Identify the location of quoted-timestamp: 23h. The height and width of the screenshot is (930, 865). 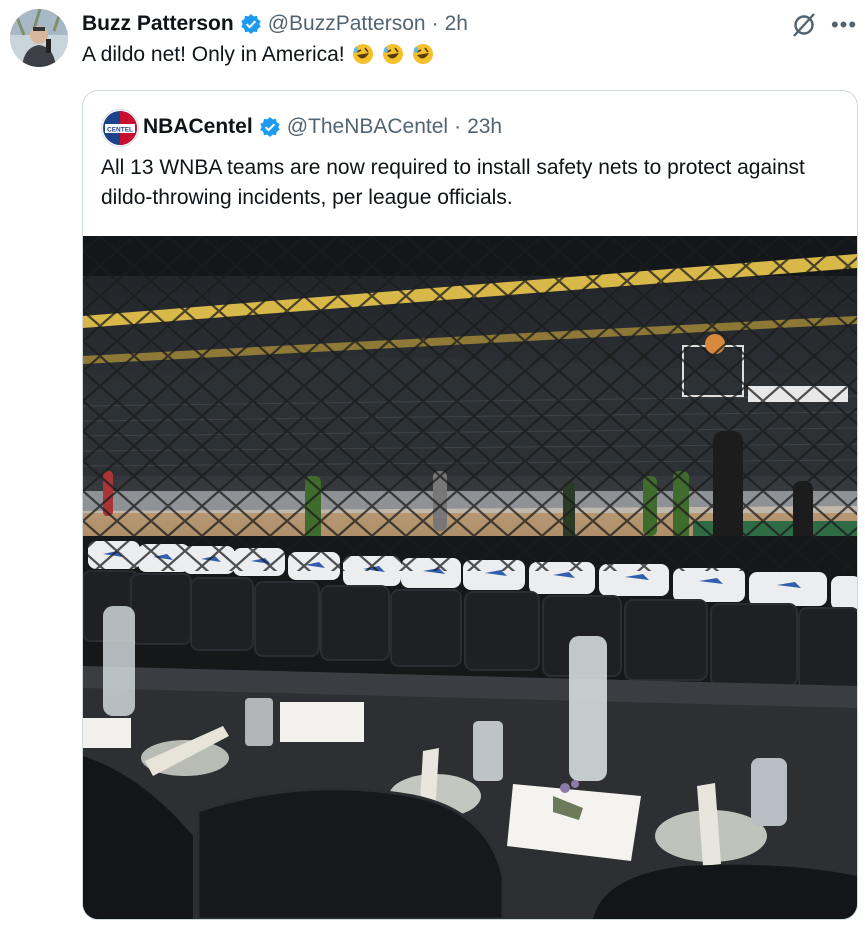
(484, 127).